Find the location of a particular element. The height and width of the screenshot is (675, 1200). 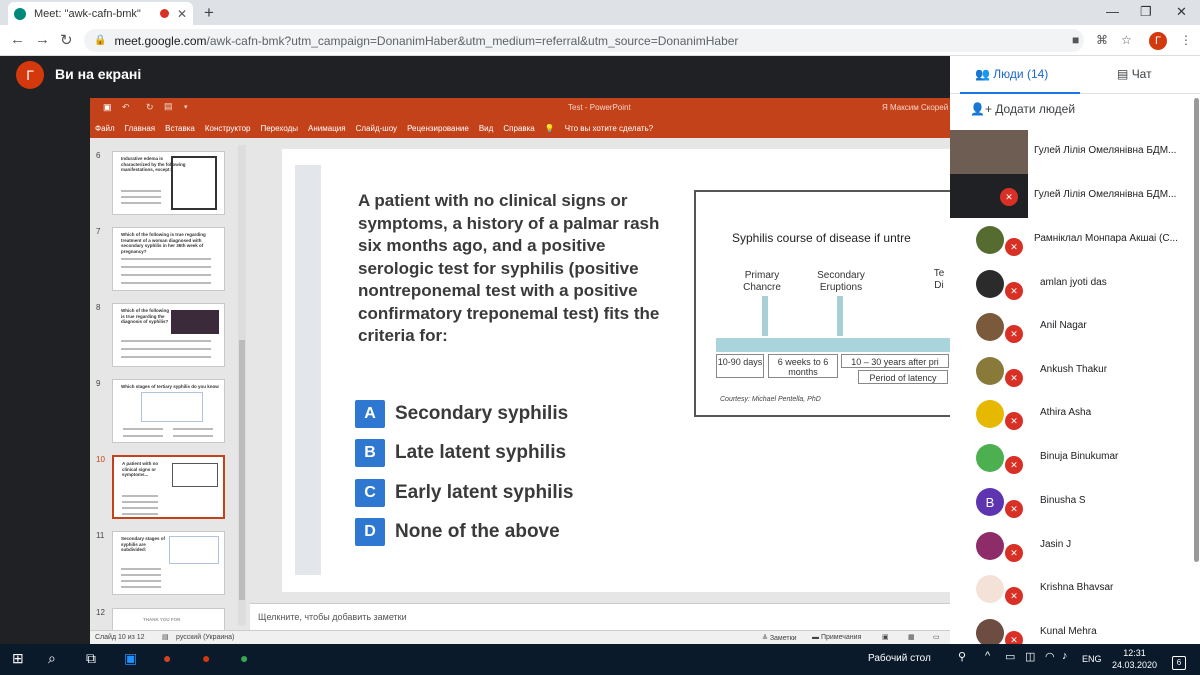

tab-people: 👥 Люди (14) is located at coordinates (1011, 74).